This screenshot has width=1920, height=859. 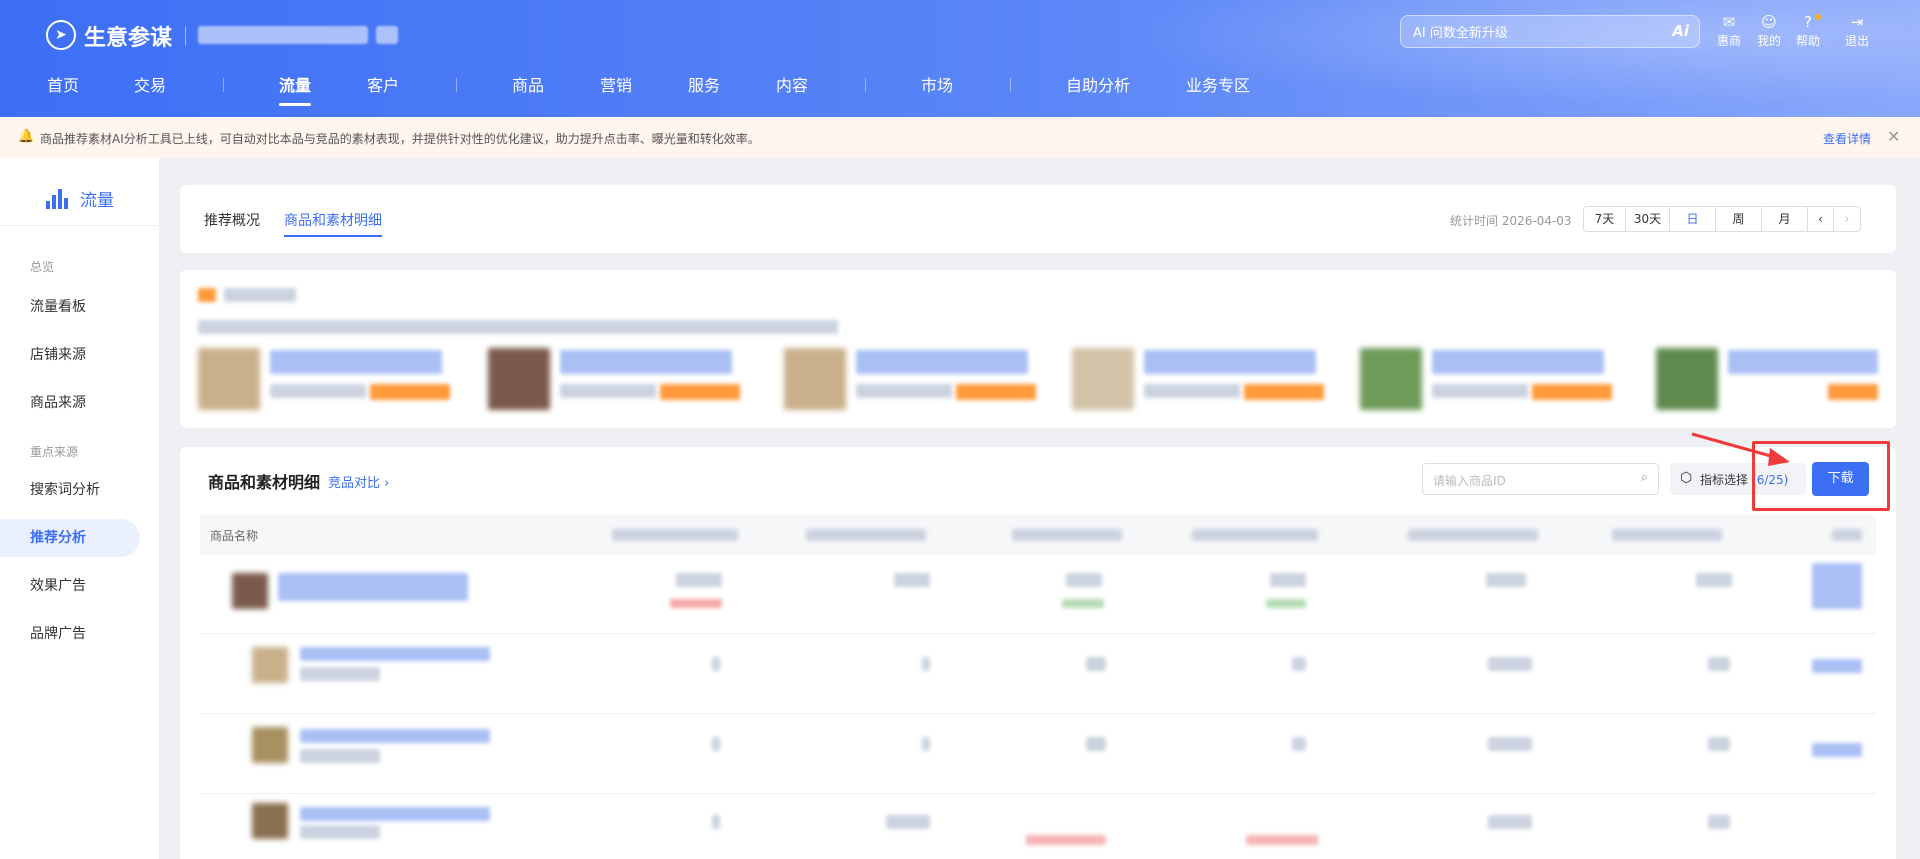 I want to click on ai-search-input: AI 问数全新升级 Ai, so click(x=1550, y=31).